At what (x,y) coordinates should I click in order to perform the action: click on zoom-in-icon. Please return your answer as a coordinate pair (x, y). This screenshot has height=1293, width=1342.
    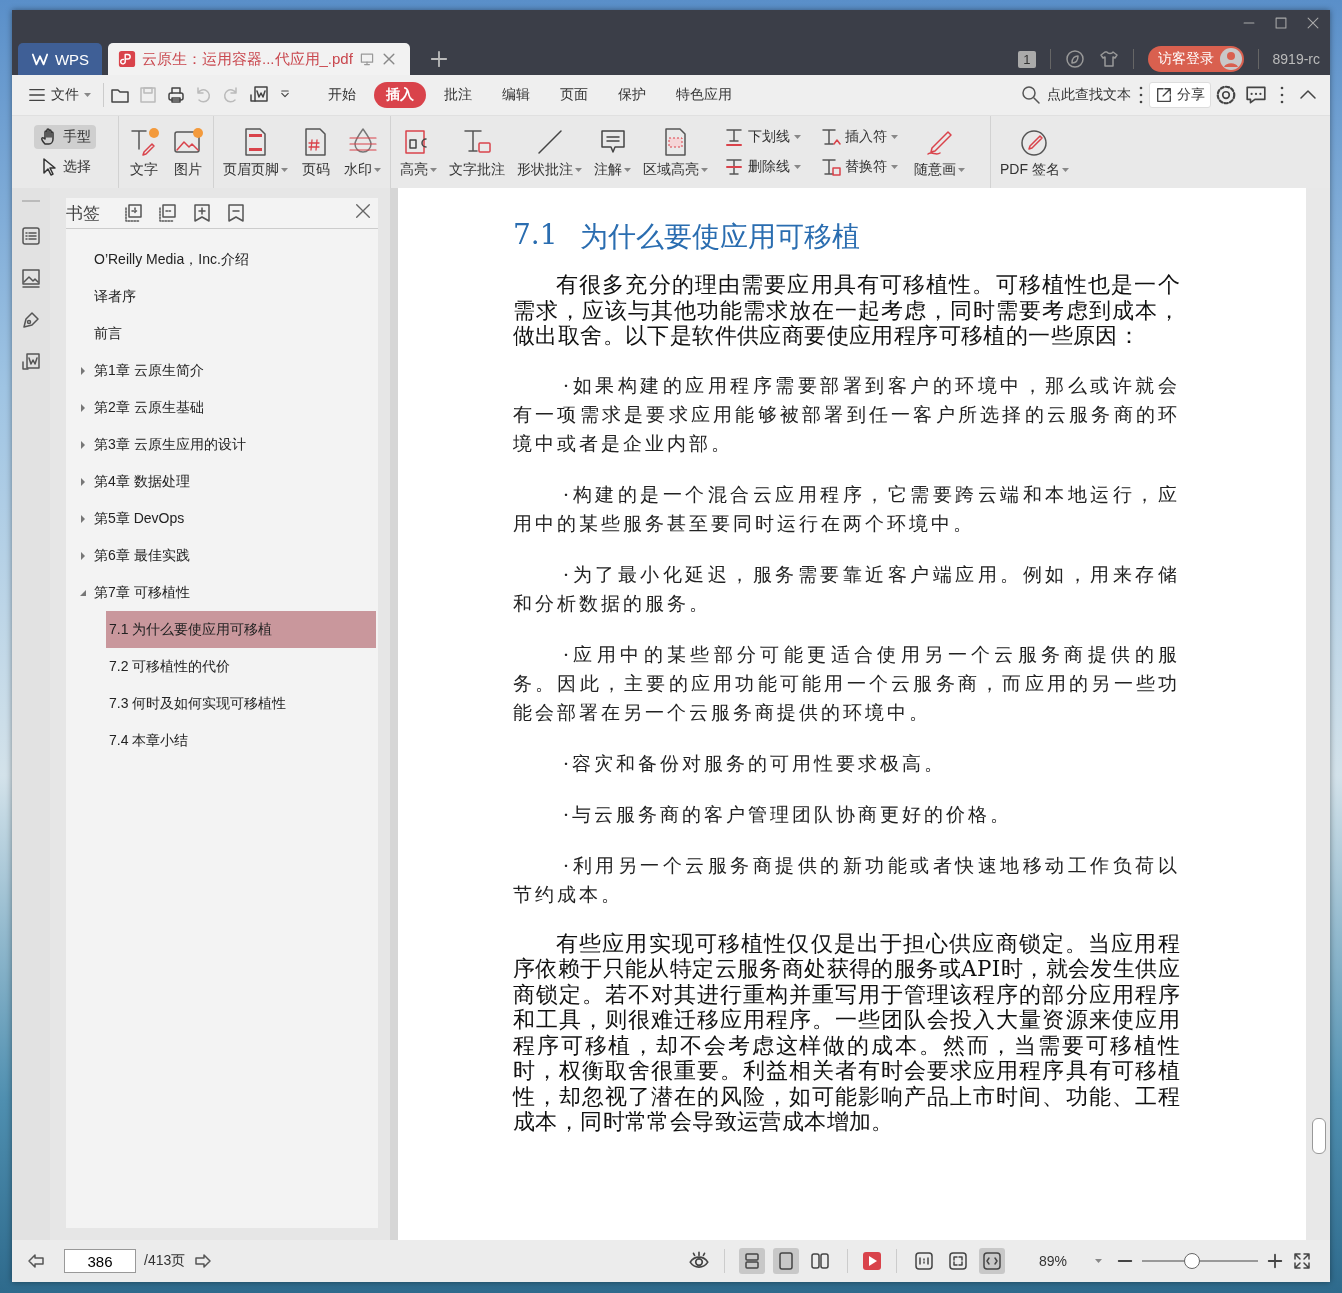
    Looking at the image, I should click on (1275, 1261).